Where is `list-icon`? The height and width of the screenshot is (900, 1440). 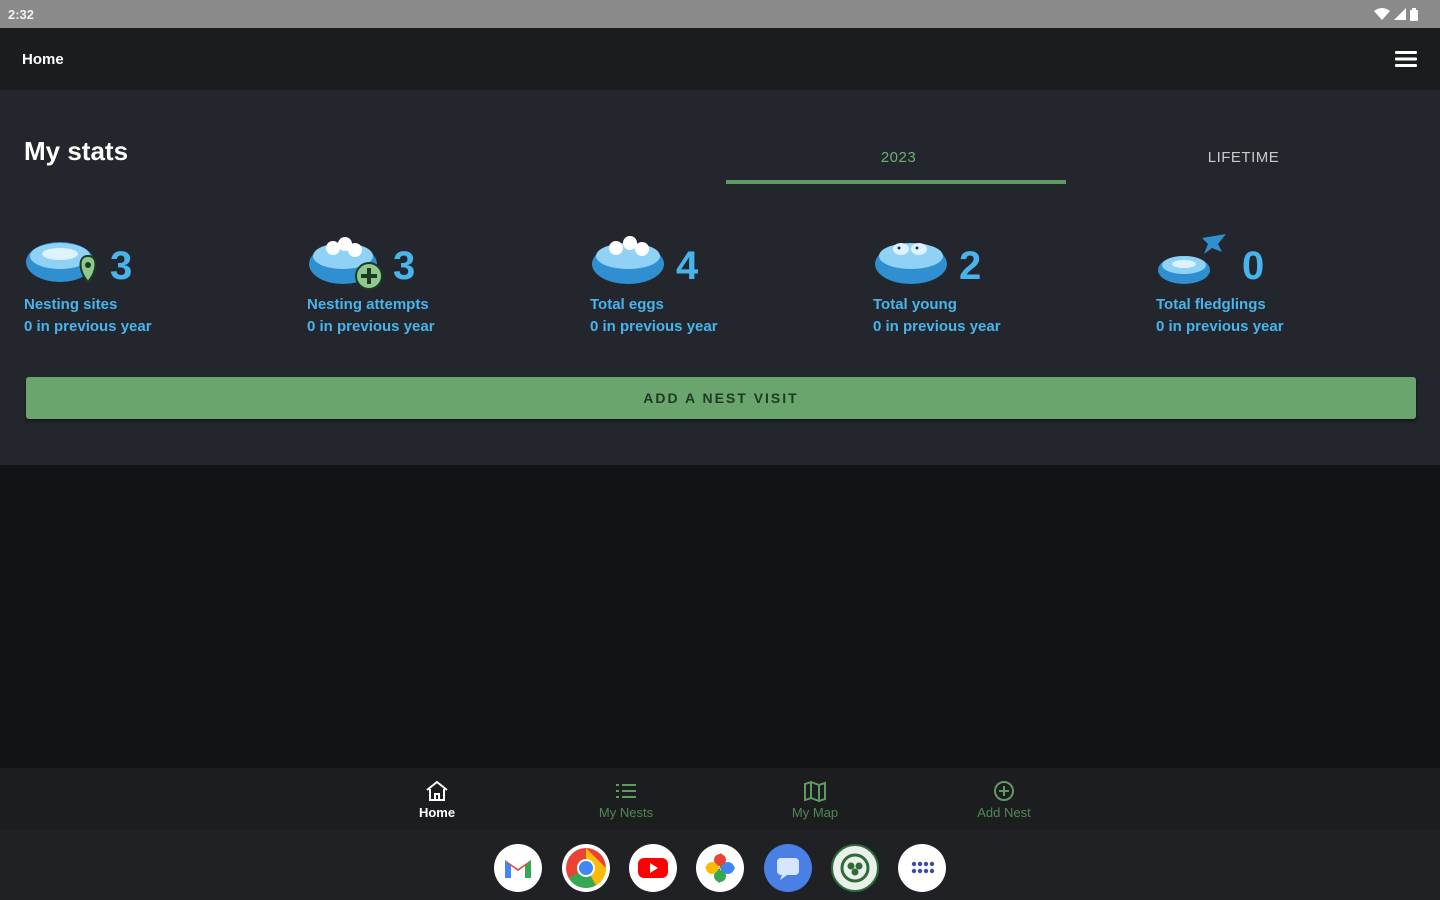 list-icon is located at coordinates (626, 790).